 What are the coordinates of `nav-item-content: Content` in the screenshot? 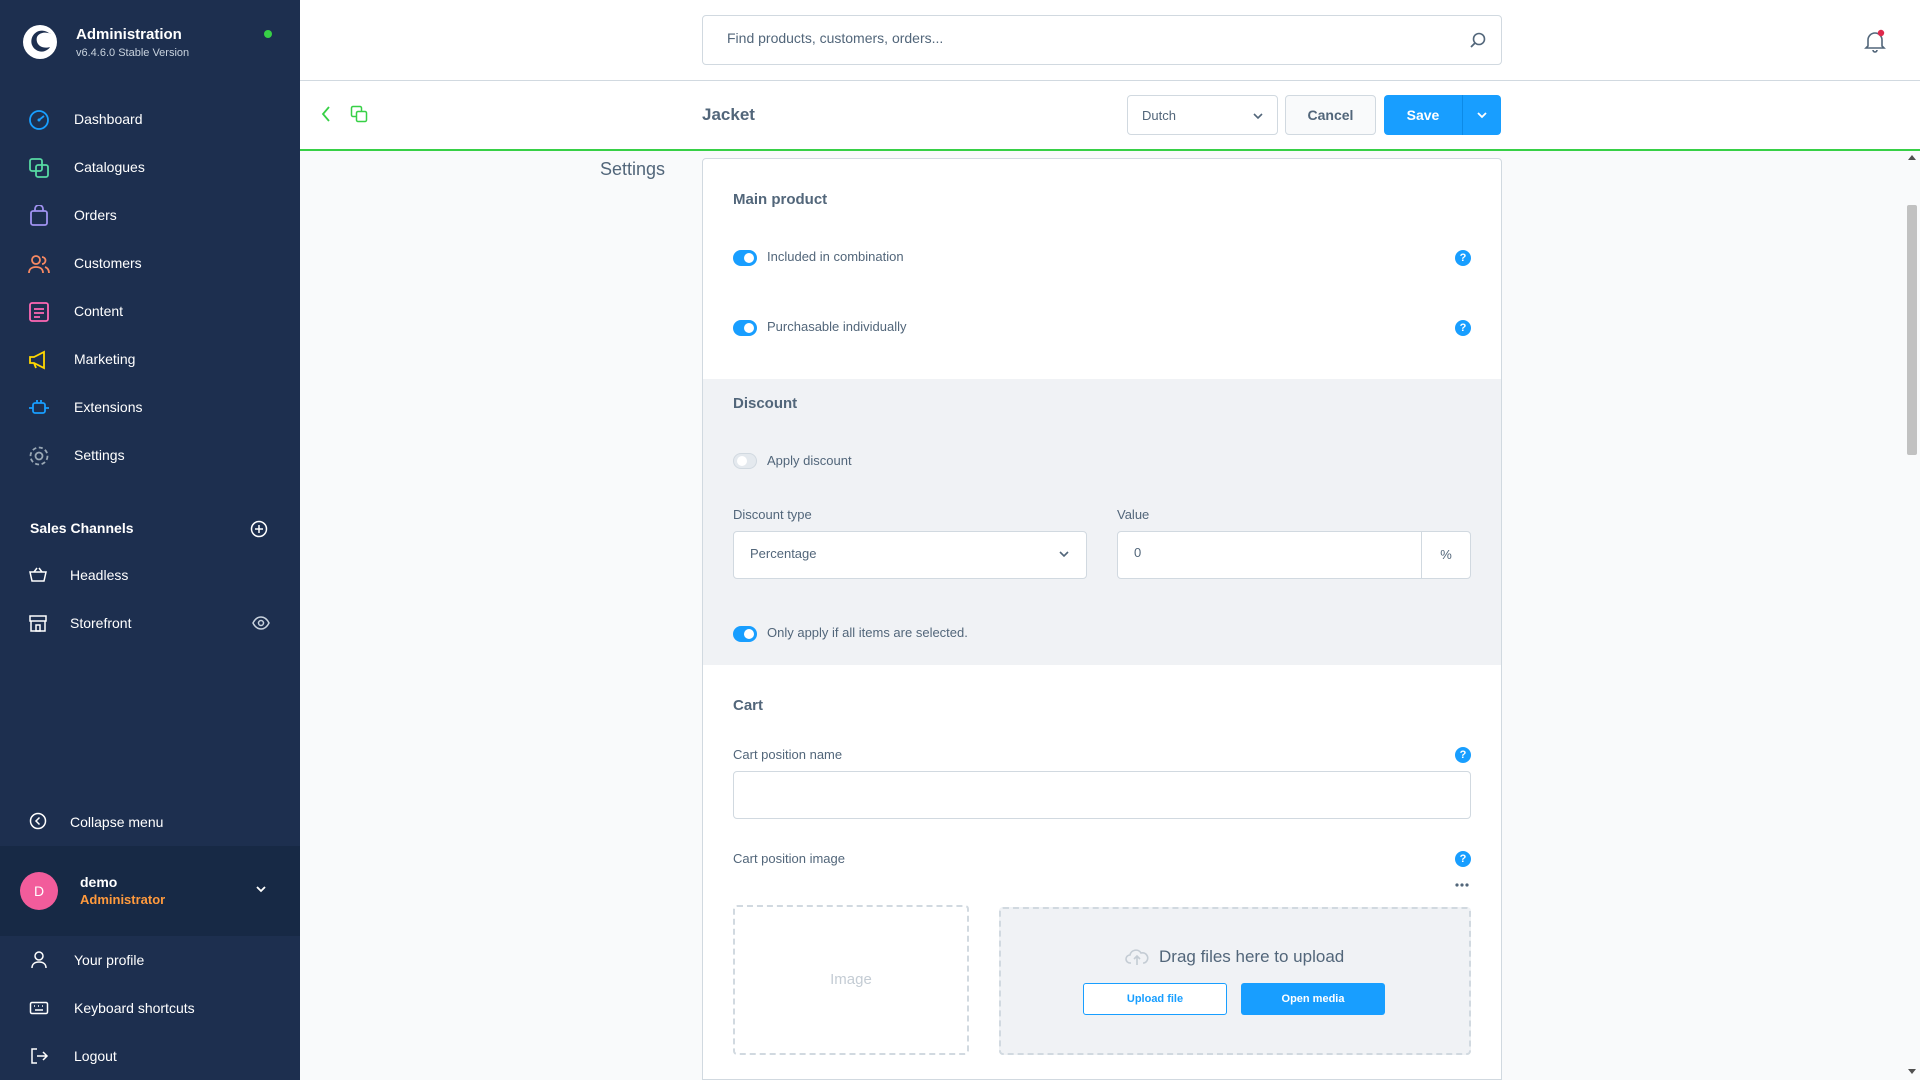 It's located at (150, 311).